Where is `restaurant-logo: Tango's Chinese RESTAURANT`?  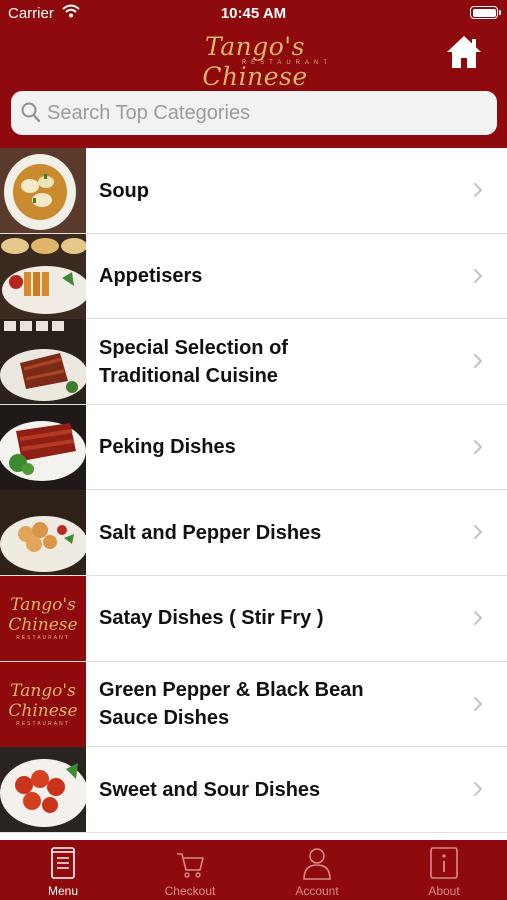
restaurant-logo: Tango's Chinese RESTAURANT is located at coordinates (255, 61).